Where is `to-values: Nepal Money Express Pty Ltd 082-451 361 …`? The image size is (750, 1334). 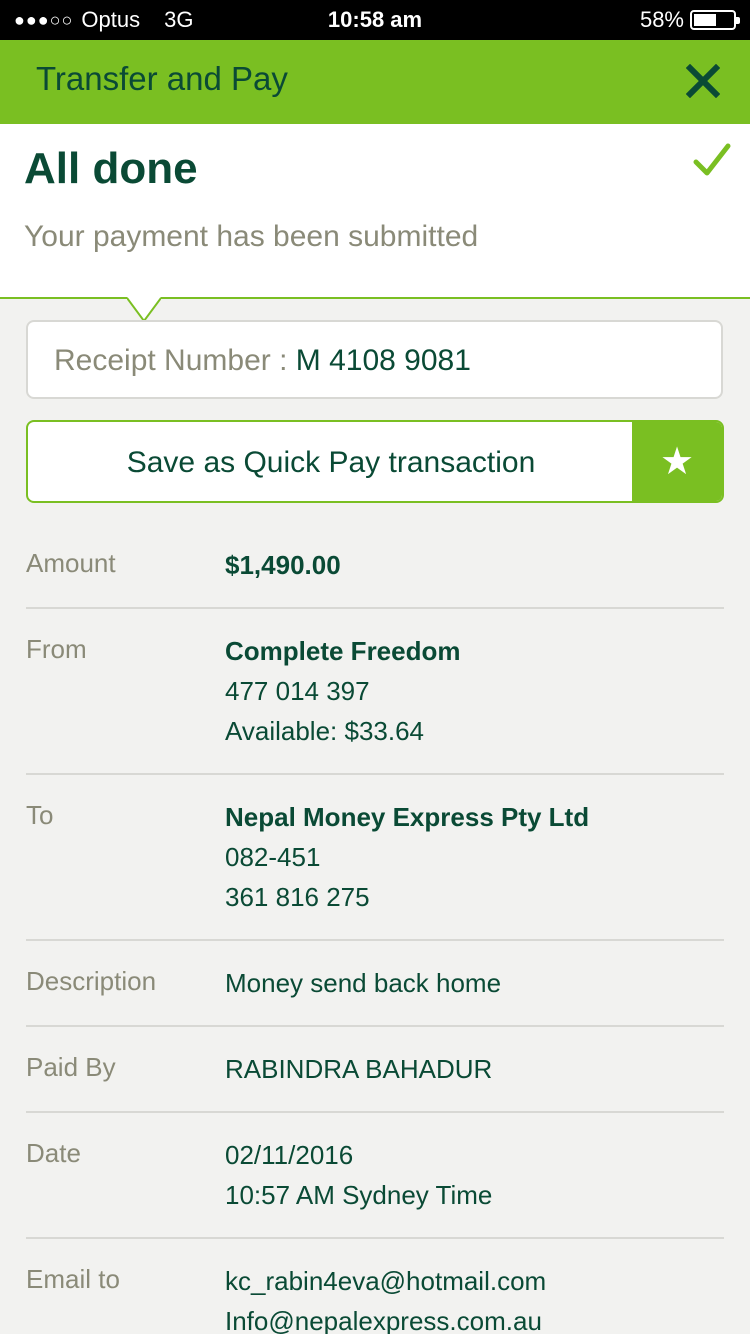
to-values: Nepal Money Express Pty Ltd 082-451 361 … is located at coordinates (474, 857).